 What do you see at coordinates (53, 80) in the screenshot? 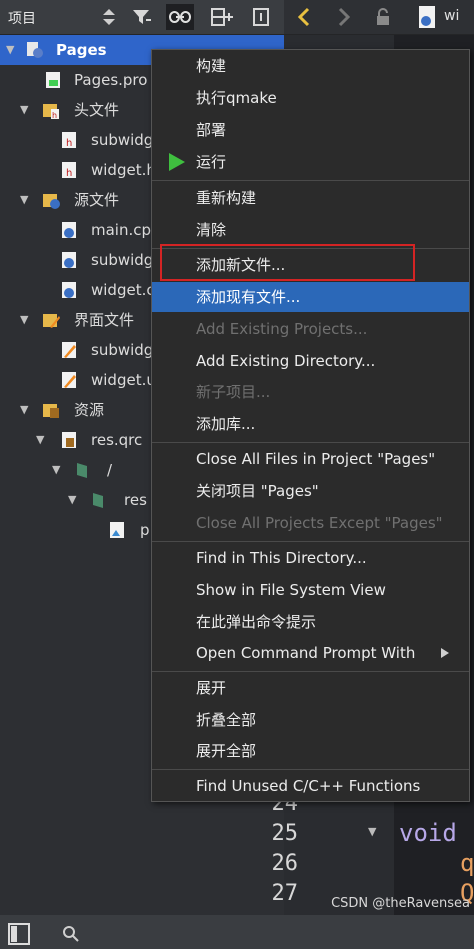
I see `qt-file-icon` at bounding box center [53, 80].